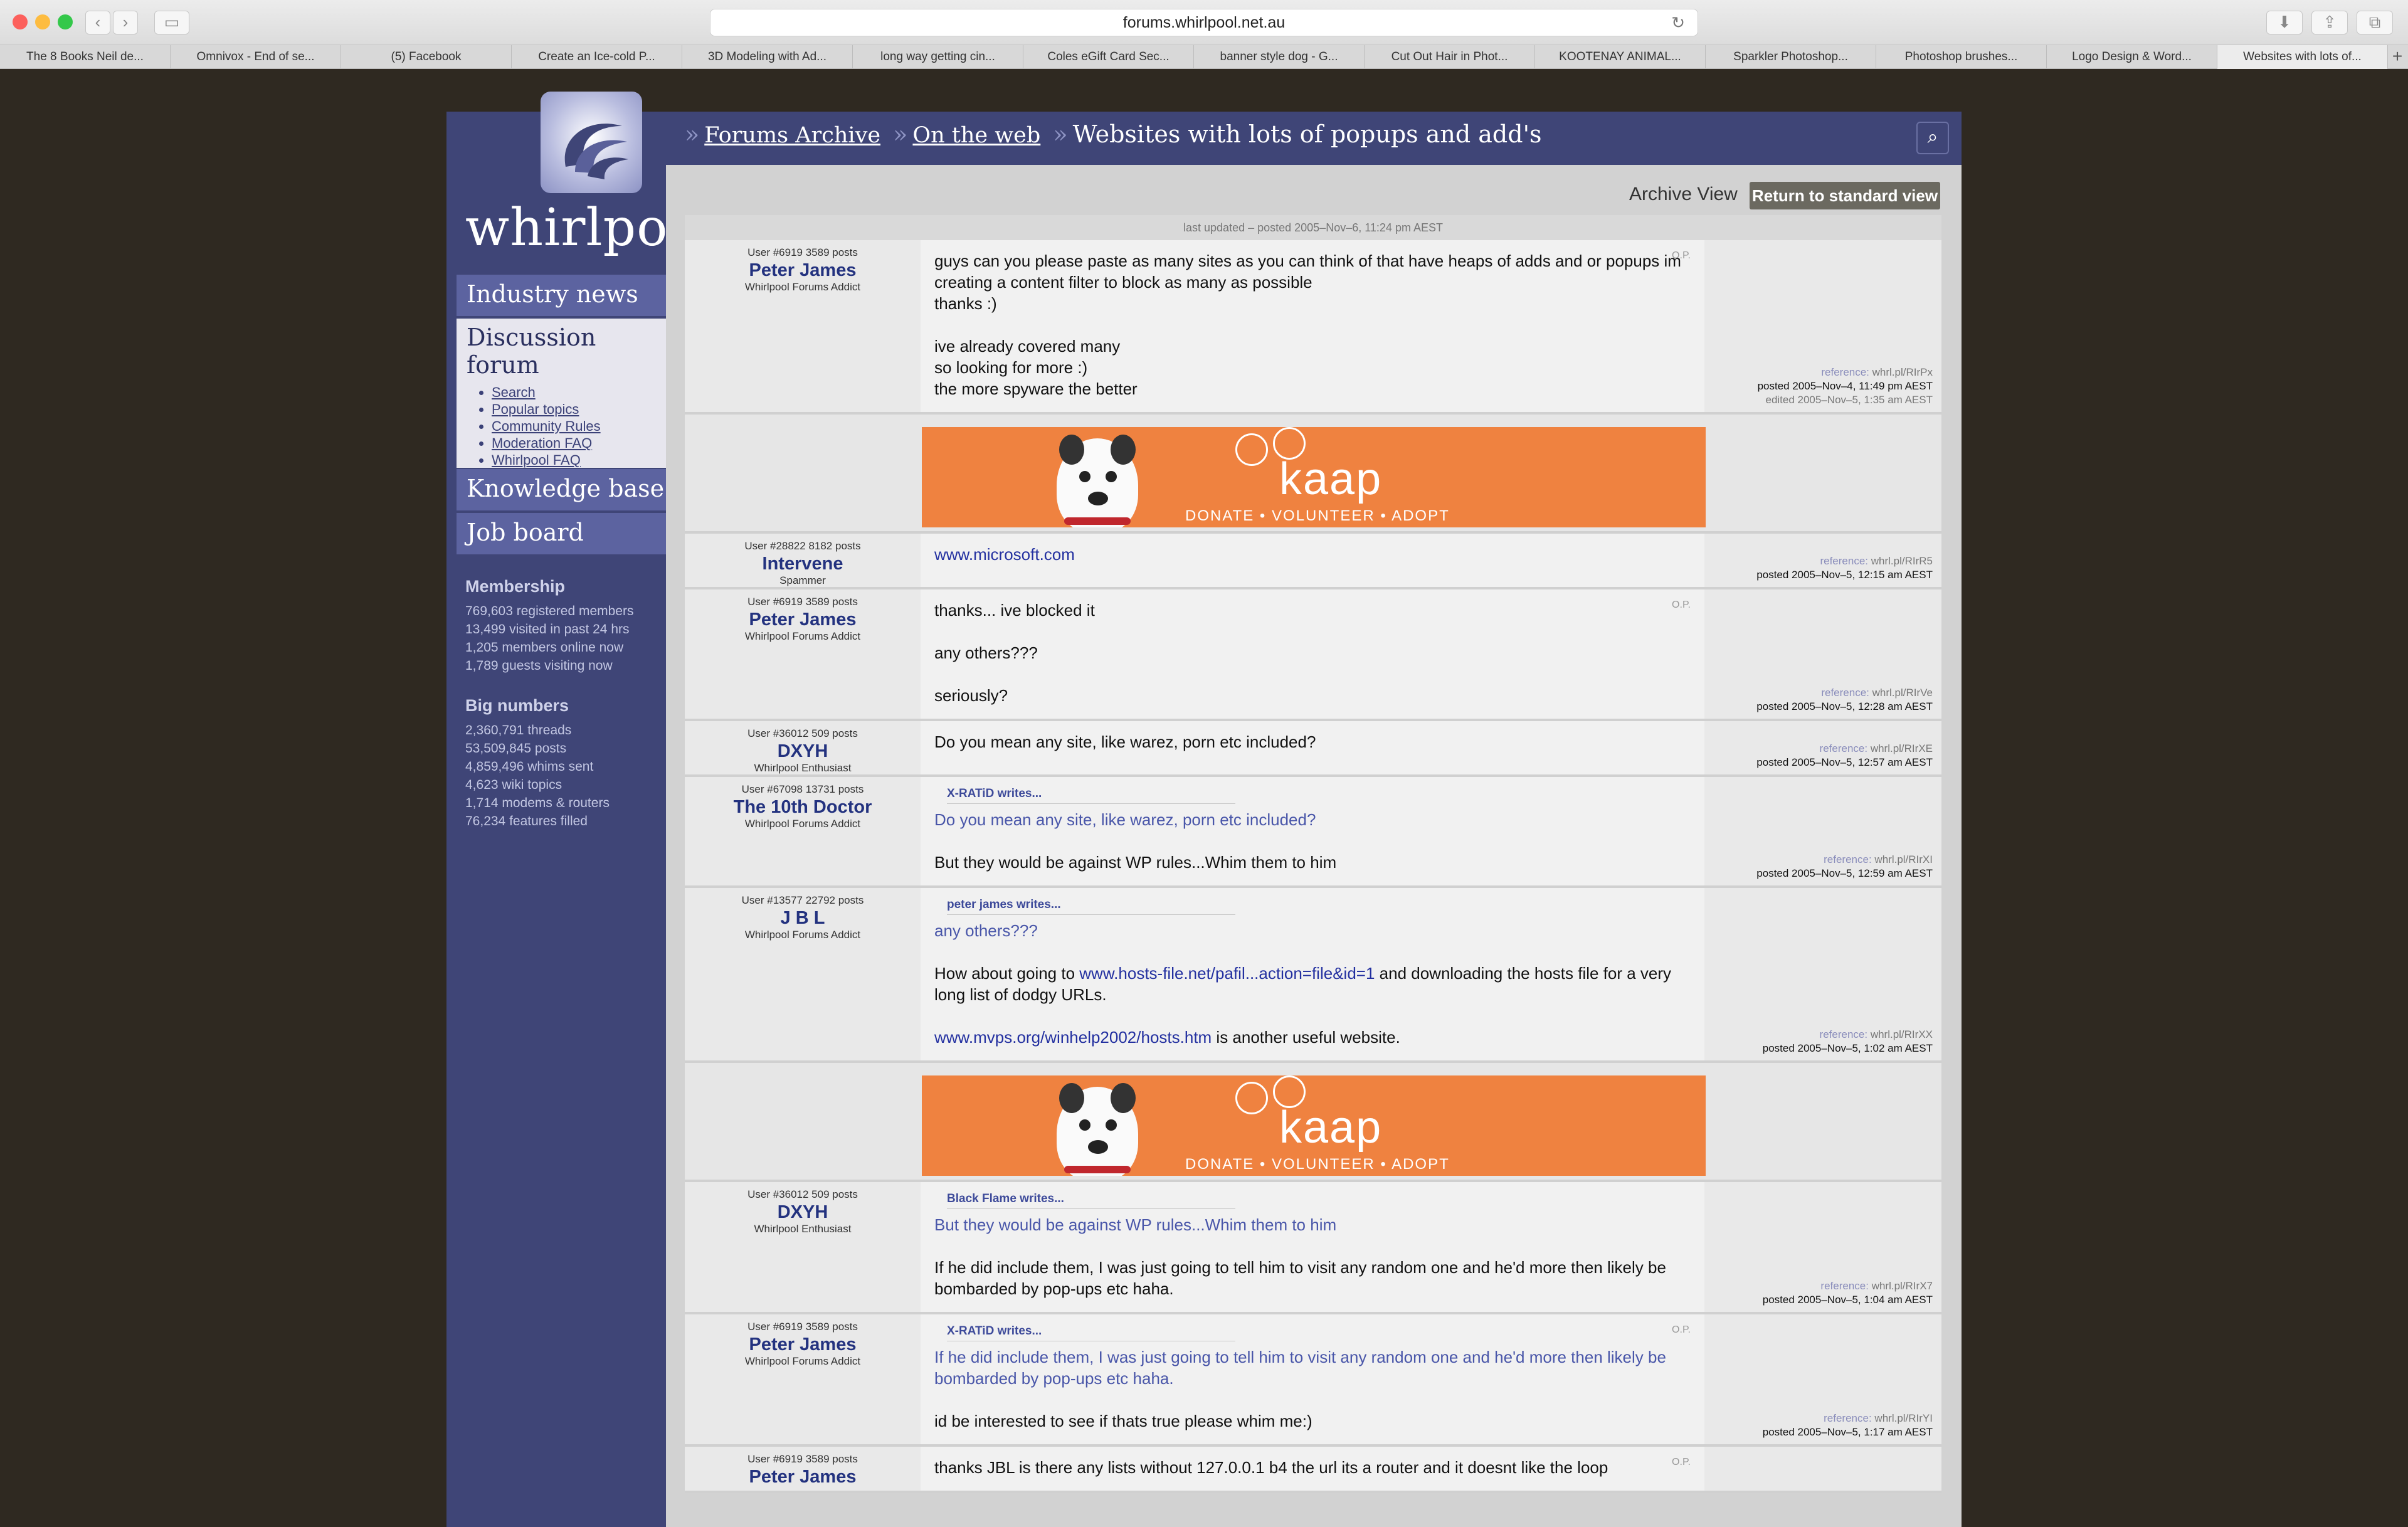  I want to click on external-link: www.microsoft.com, so click(1004, 554).